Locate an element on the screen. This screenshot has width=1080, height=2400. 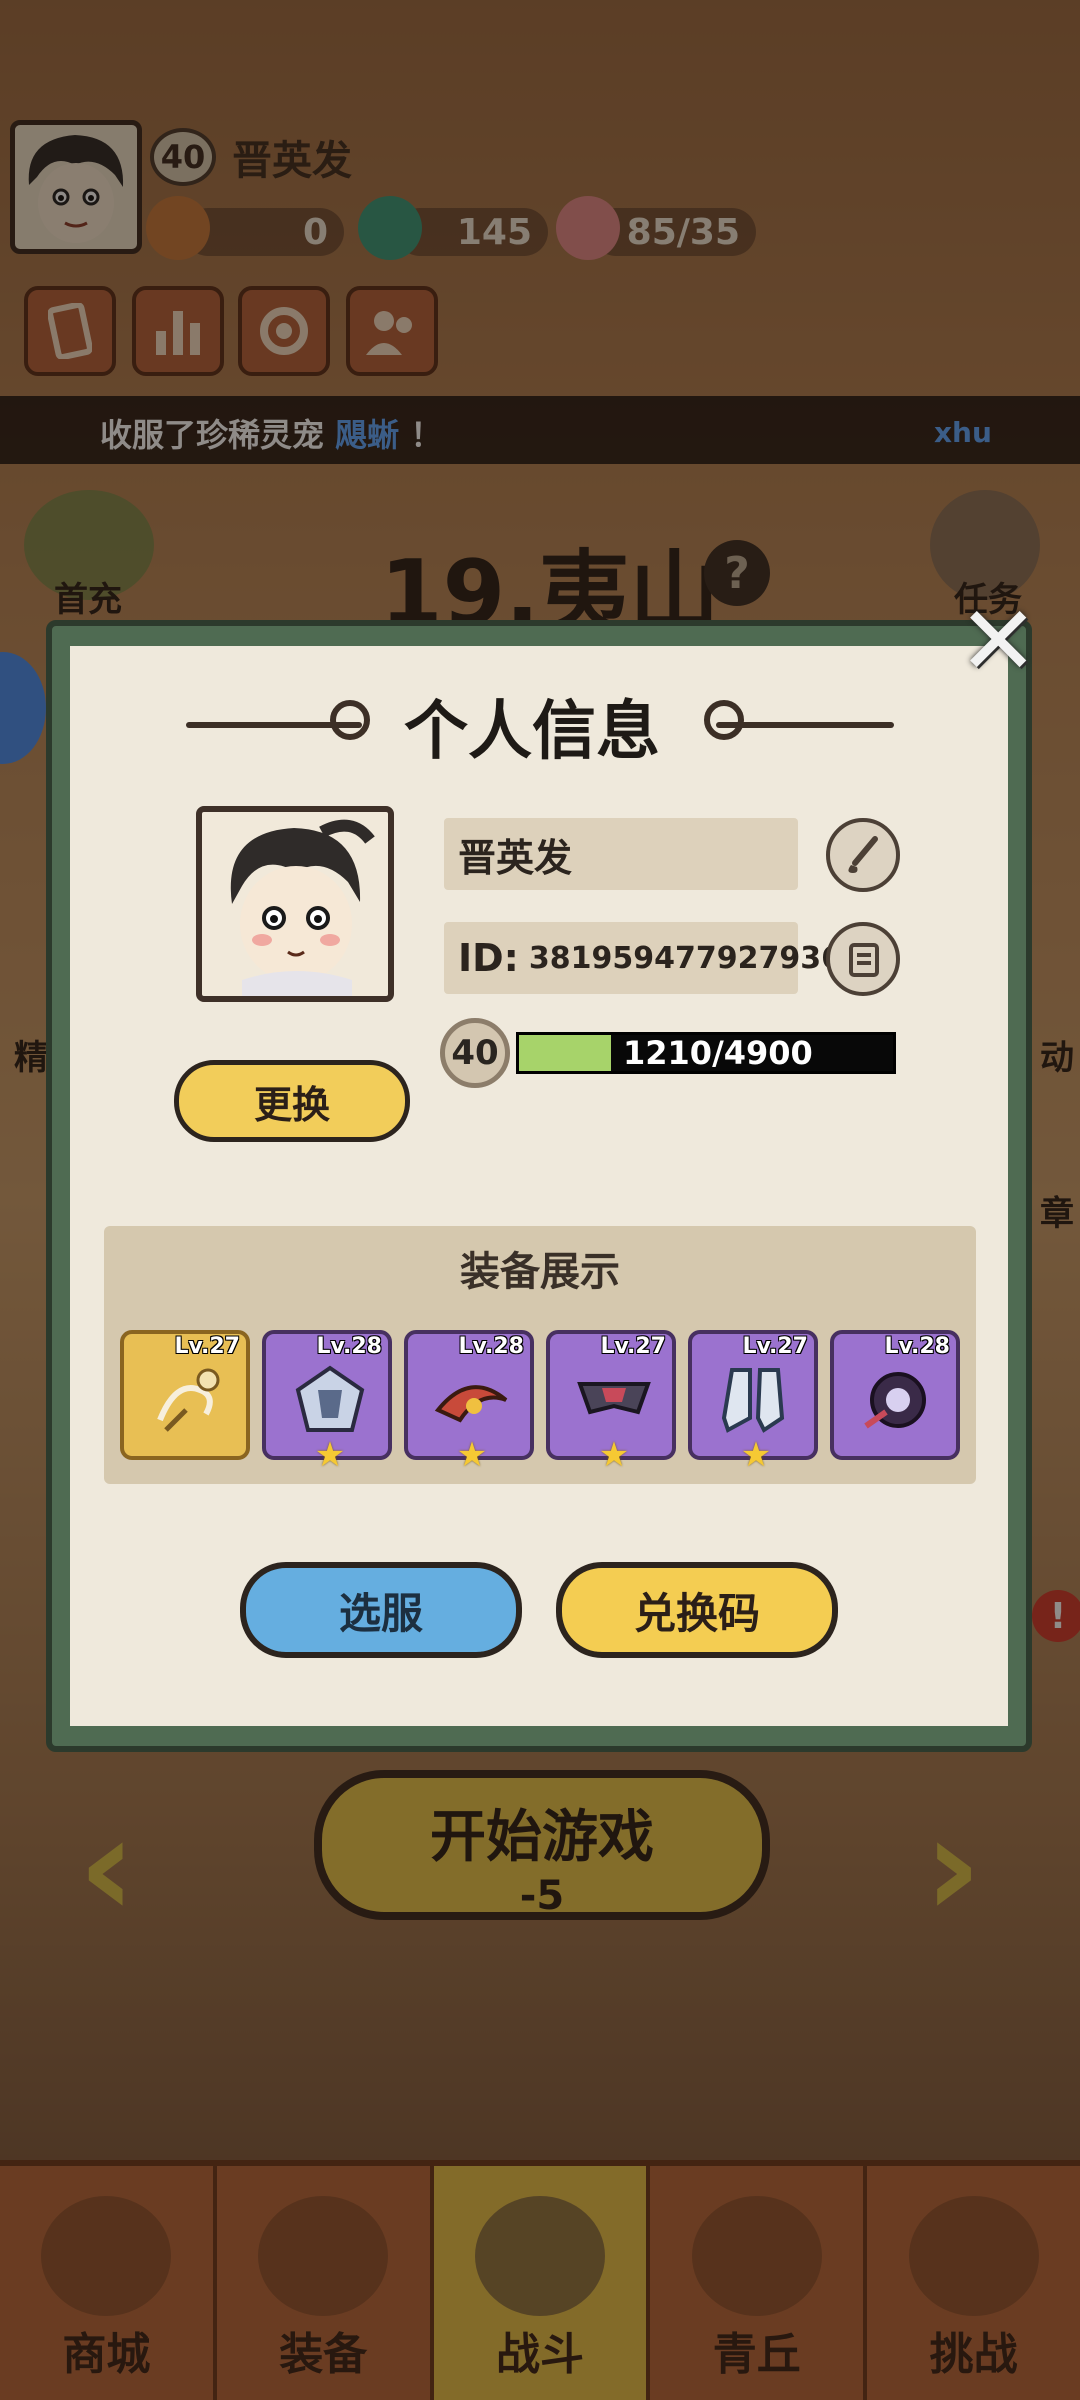
boots-icon is located at coordinates (753, 1400).